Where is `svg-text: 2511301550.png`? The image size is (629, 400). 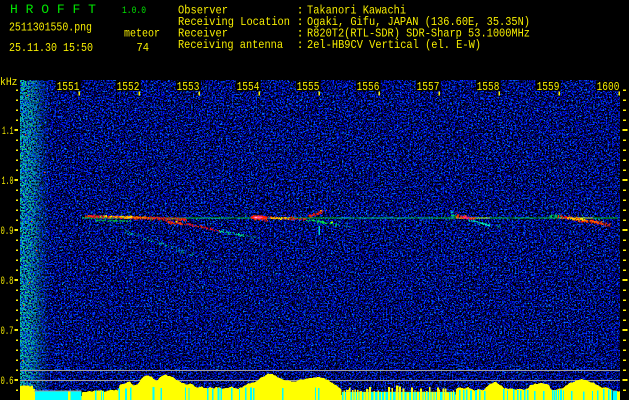 svg-text: 2511301550.png is located at coordinates (50, 28).